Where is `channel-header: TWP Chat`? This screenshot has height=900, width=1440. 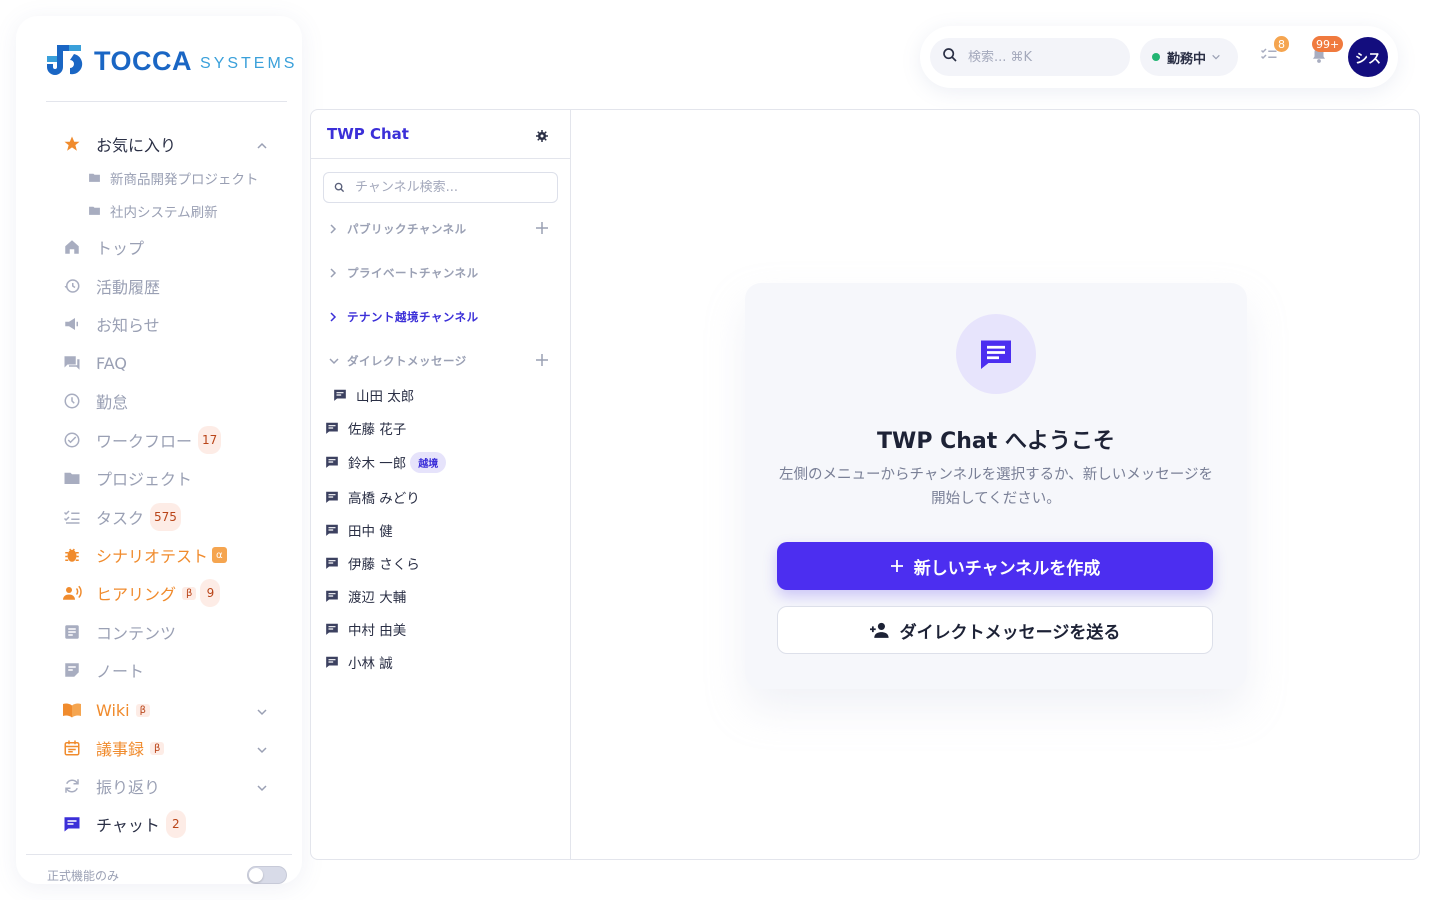
channel-header: TWP Chat is located at coordinates (440, 134).